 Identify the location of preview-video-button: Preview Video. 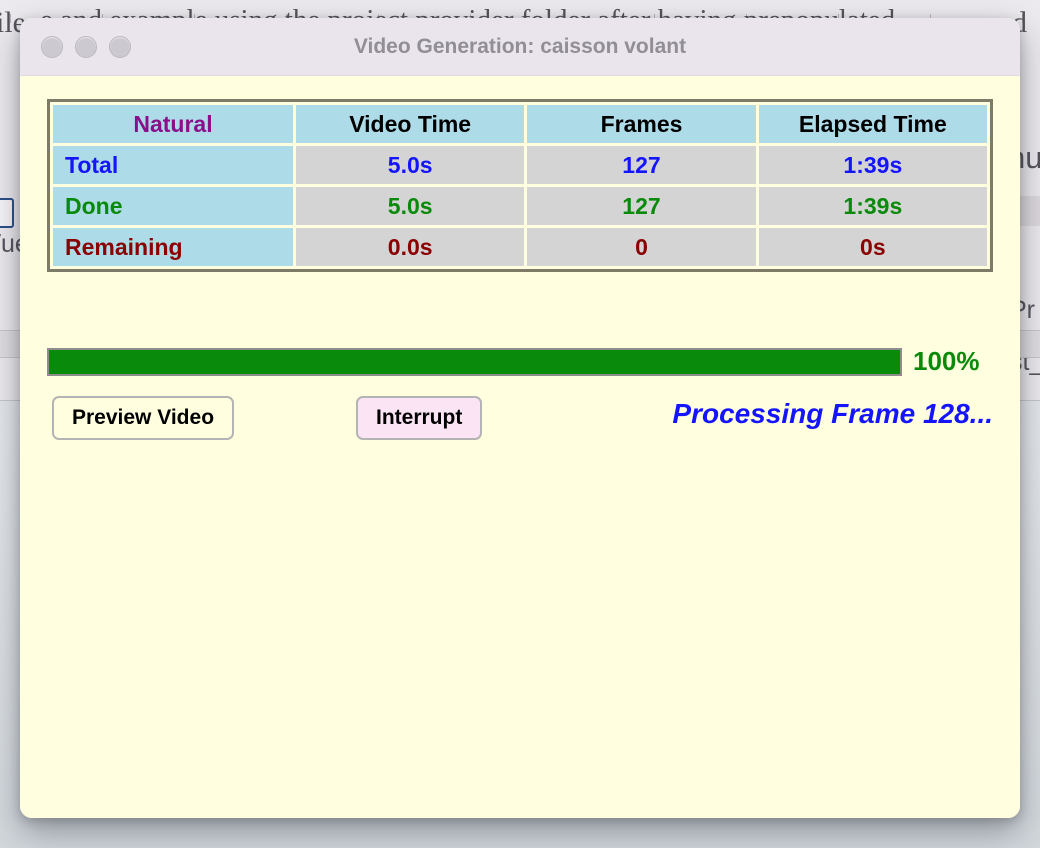
(143, 418).